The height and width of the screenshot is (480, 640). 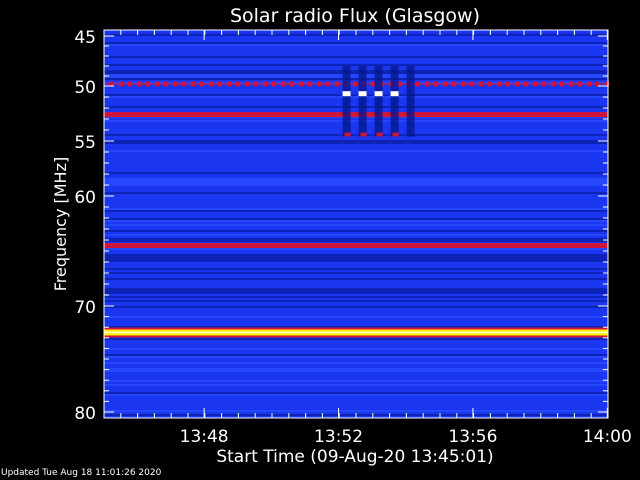 What do you see at coordinates (338, 437) in the screenshot?
I see `x-tick-label: 13:52` at bounding box center [338, 437].